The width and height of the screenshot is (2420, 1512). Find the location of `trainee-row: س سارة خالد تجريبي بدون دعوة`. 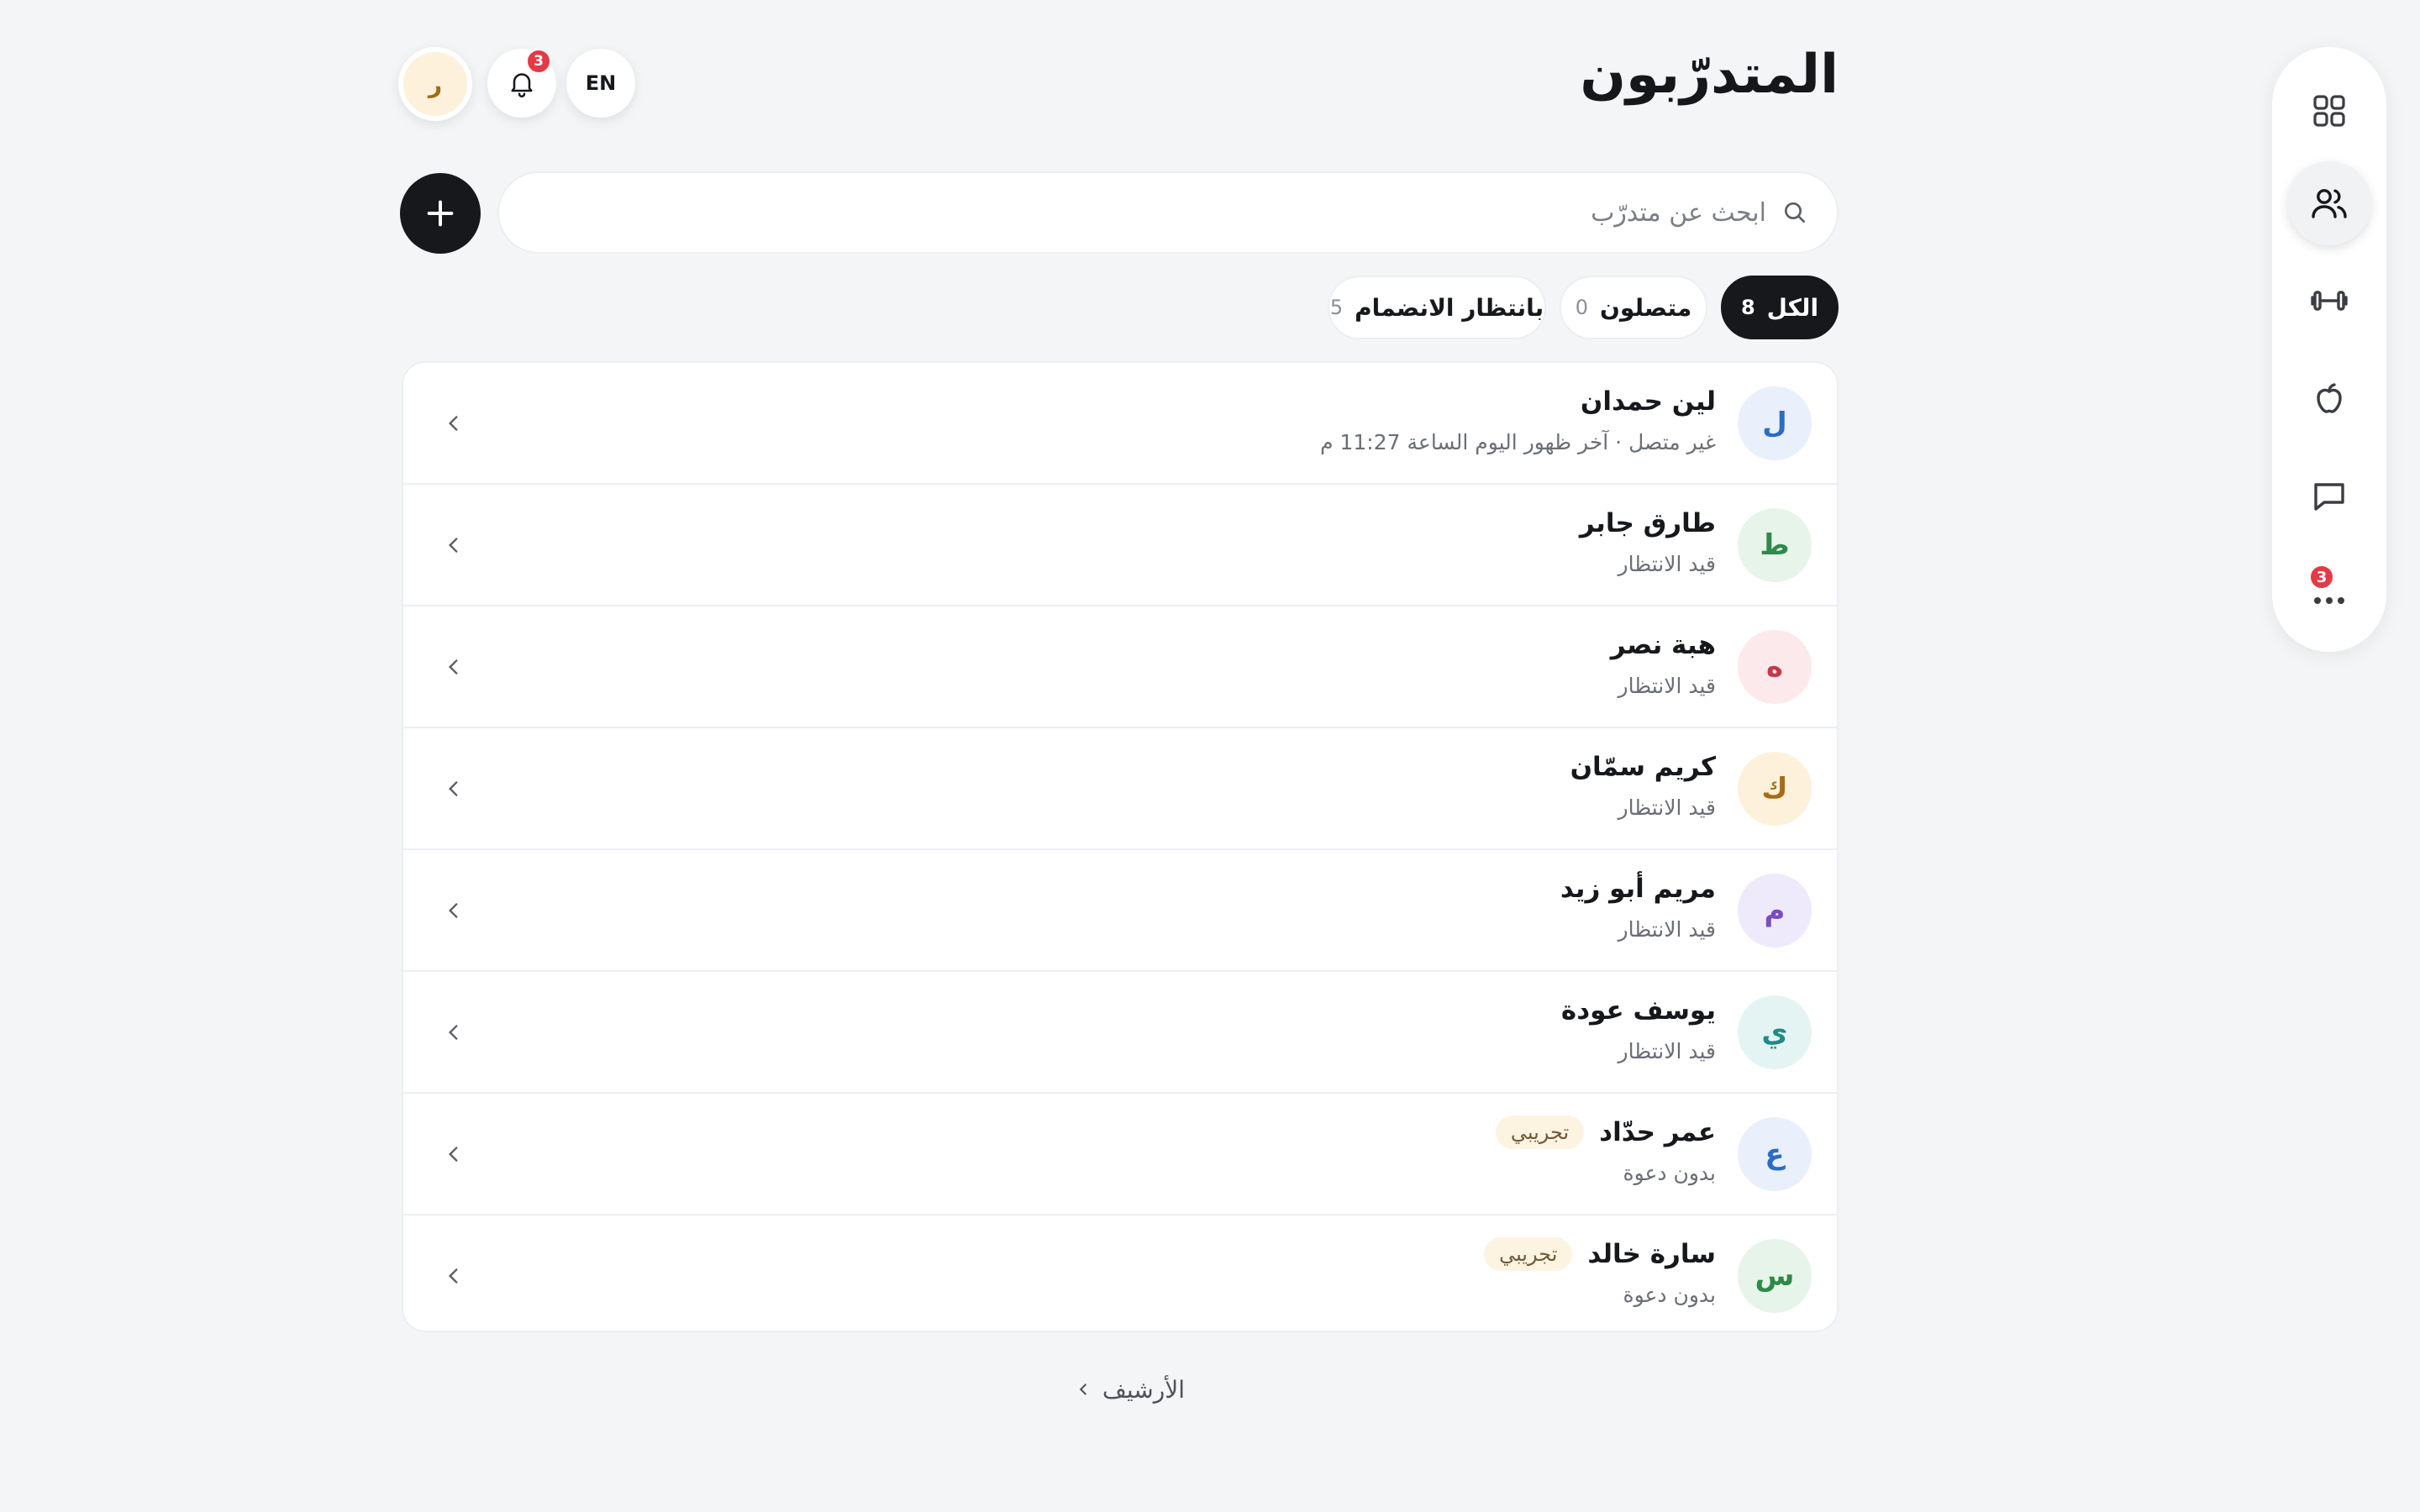

trainee-row: س سارة خالد تجريبي بدون دعوة is located at coordinates (1120, 1273).